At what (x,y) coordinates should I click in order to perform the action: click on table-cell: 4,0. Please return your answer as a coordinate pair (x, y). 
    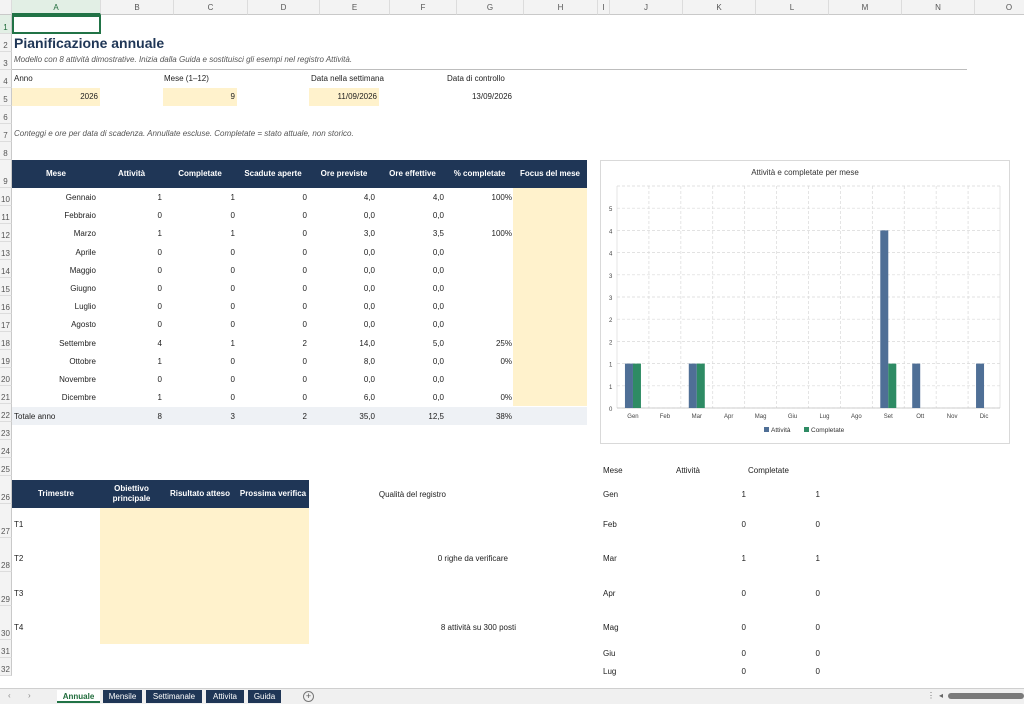
    Looking at the image, I should click on (369, 197).